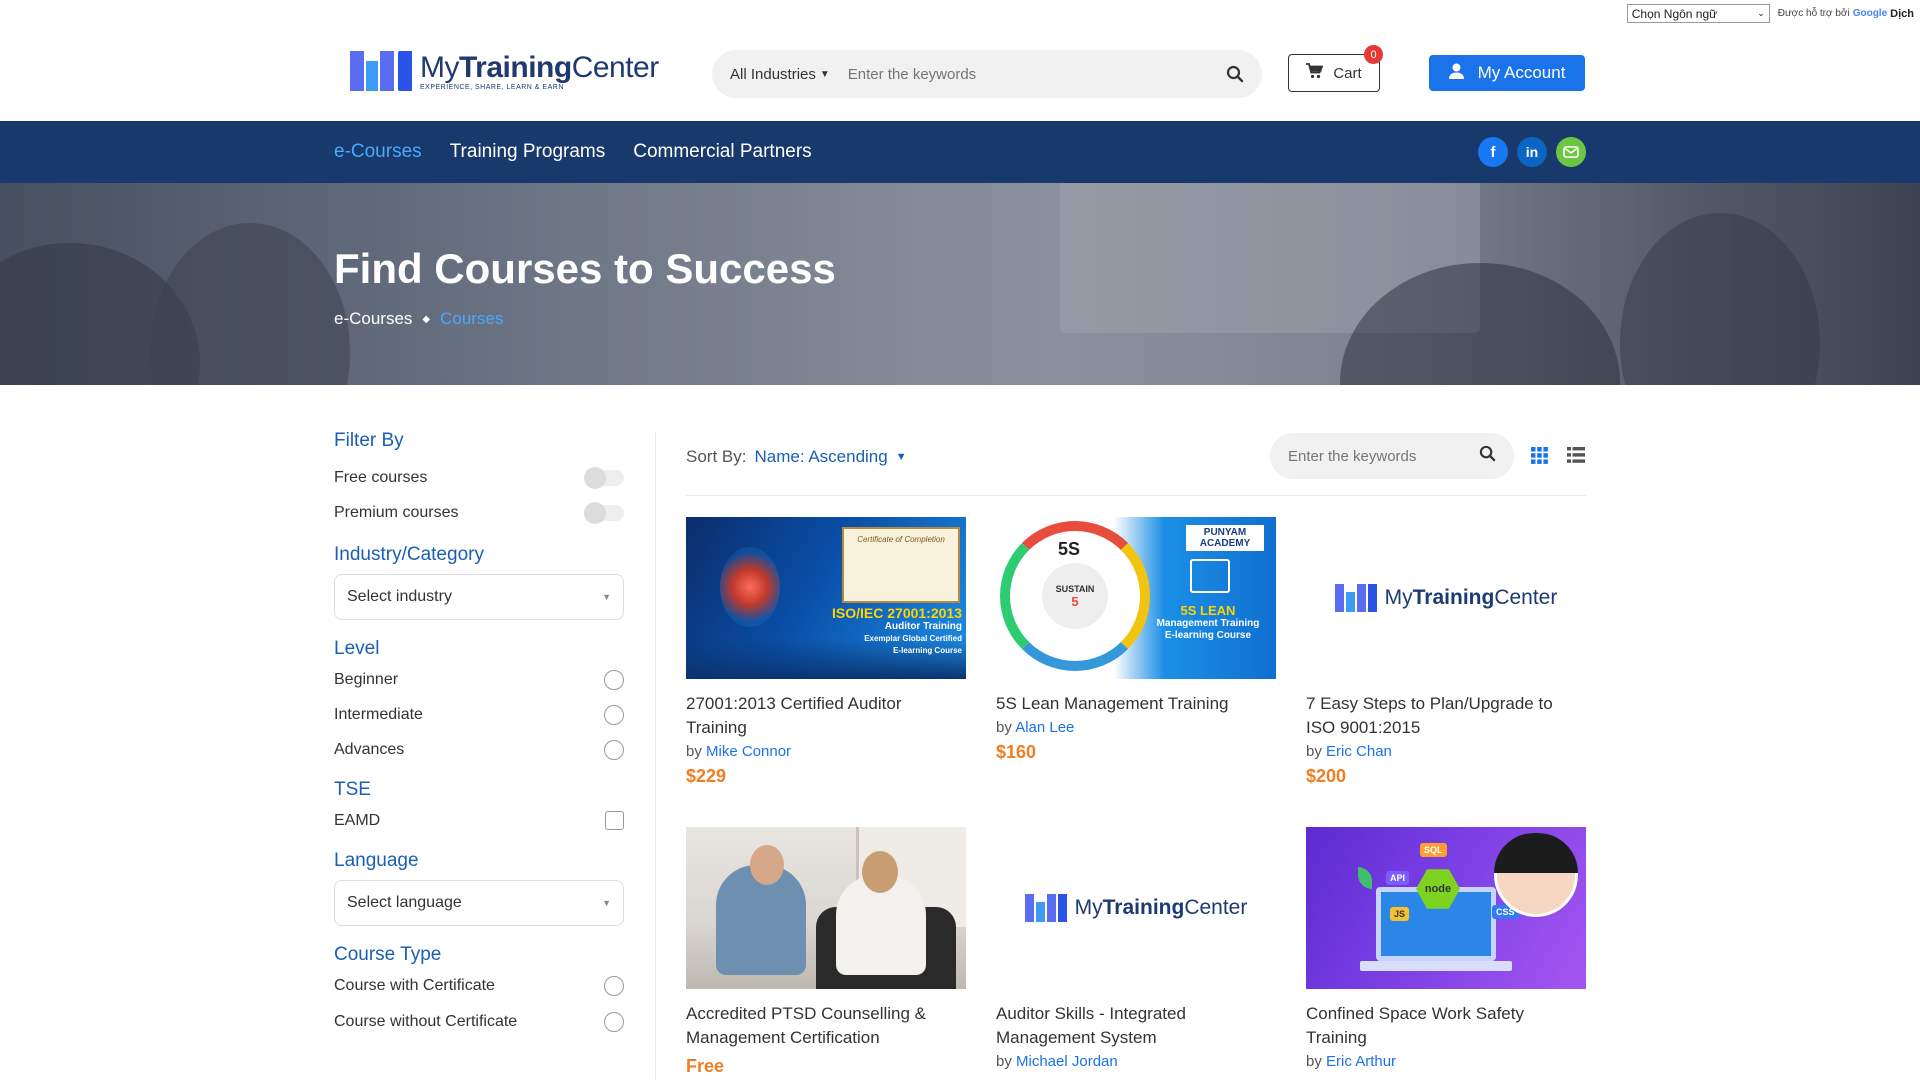 The width and height of the screenshot is (1920, 1080). What do you see at coordinates (604, 477) in the screenshot?
I see `free-courses-toggle` at bounding box center [604, 477].